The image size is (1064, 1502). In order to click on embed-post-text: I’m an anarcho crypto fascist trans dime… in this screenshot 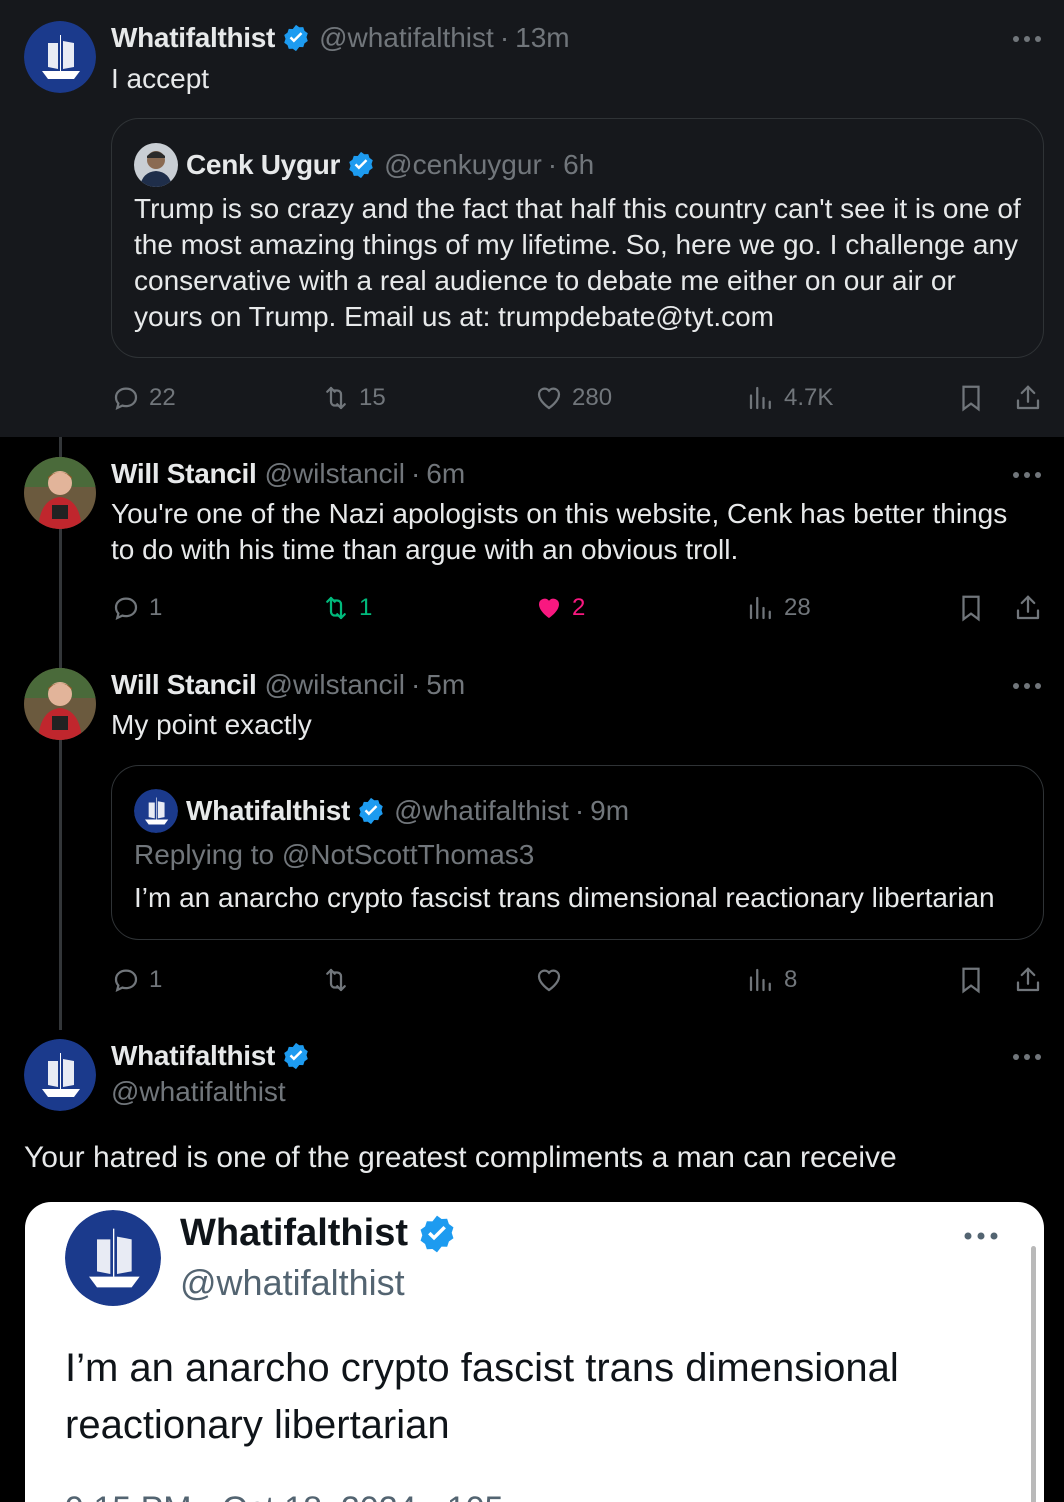, I will do `click(482, 1396)`.